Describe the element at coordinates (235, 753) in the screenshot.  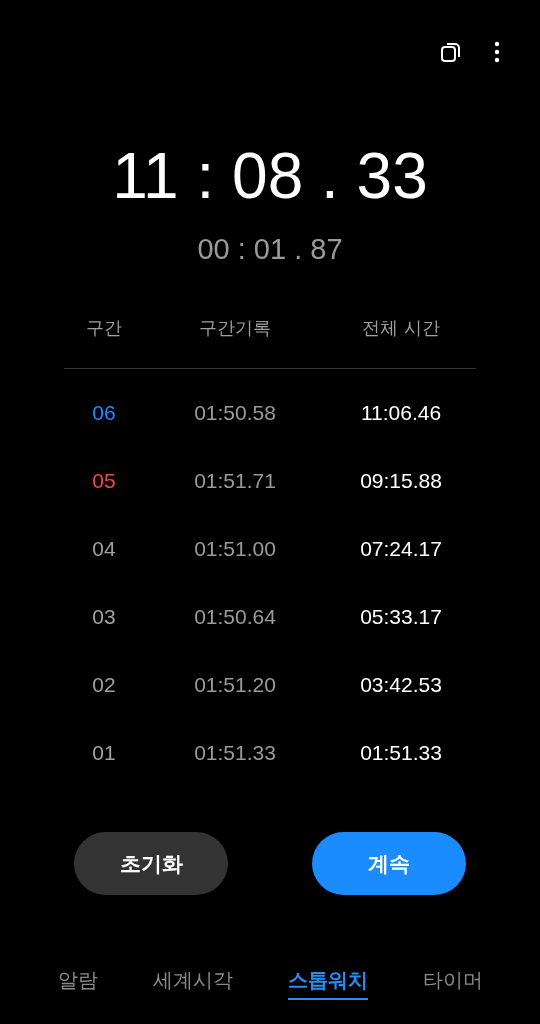
I see `lap-split: 01:51.33` at that location.